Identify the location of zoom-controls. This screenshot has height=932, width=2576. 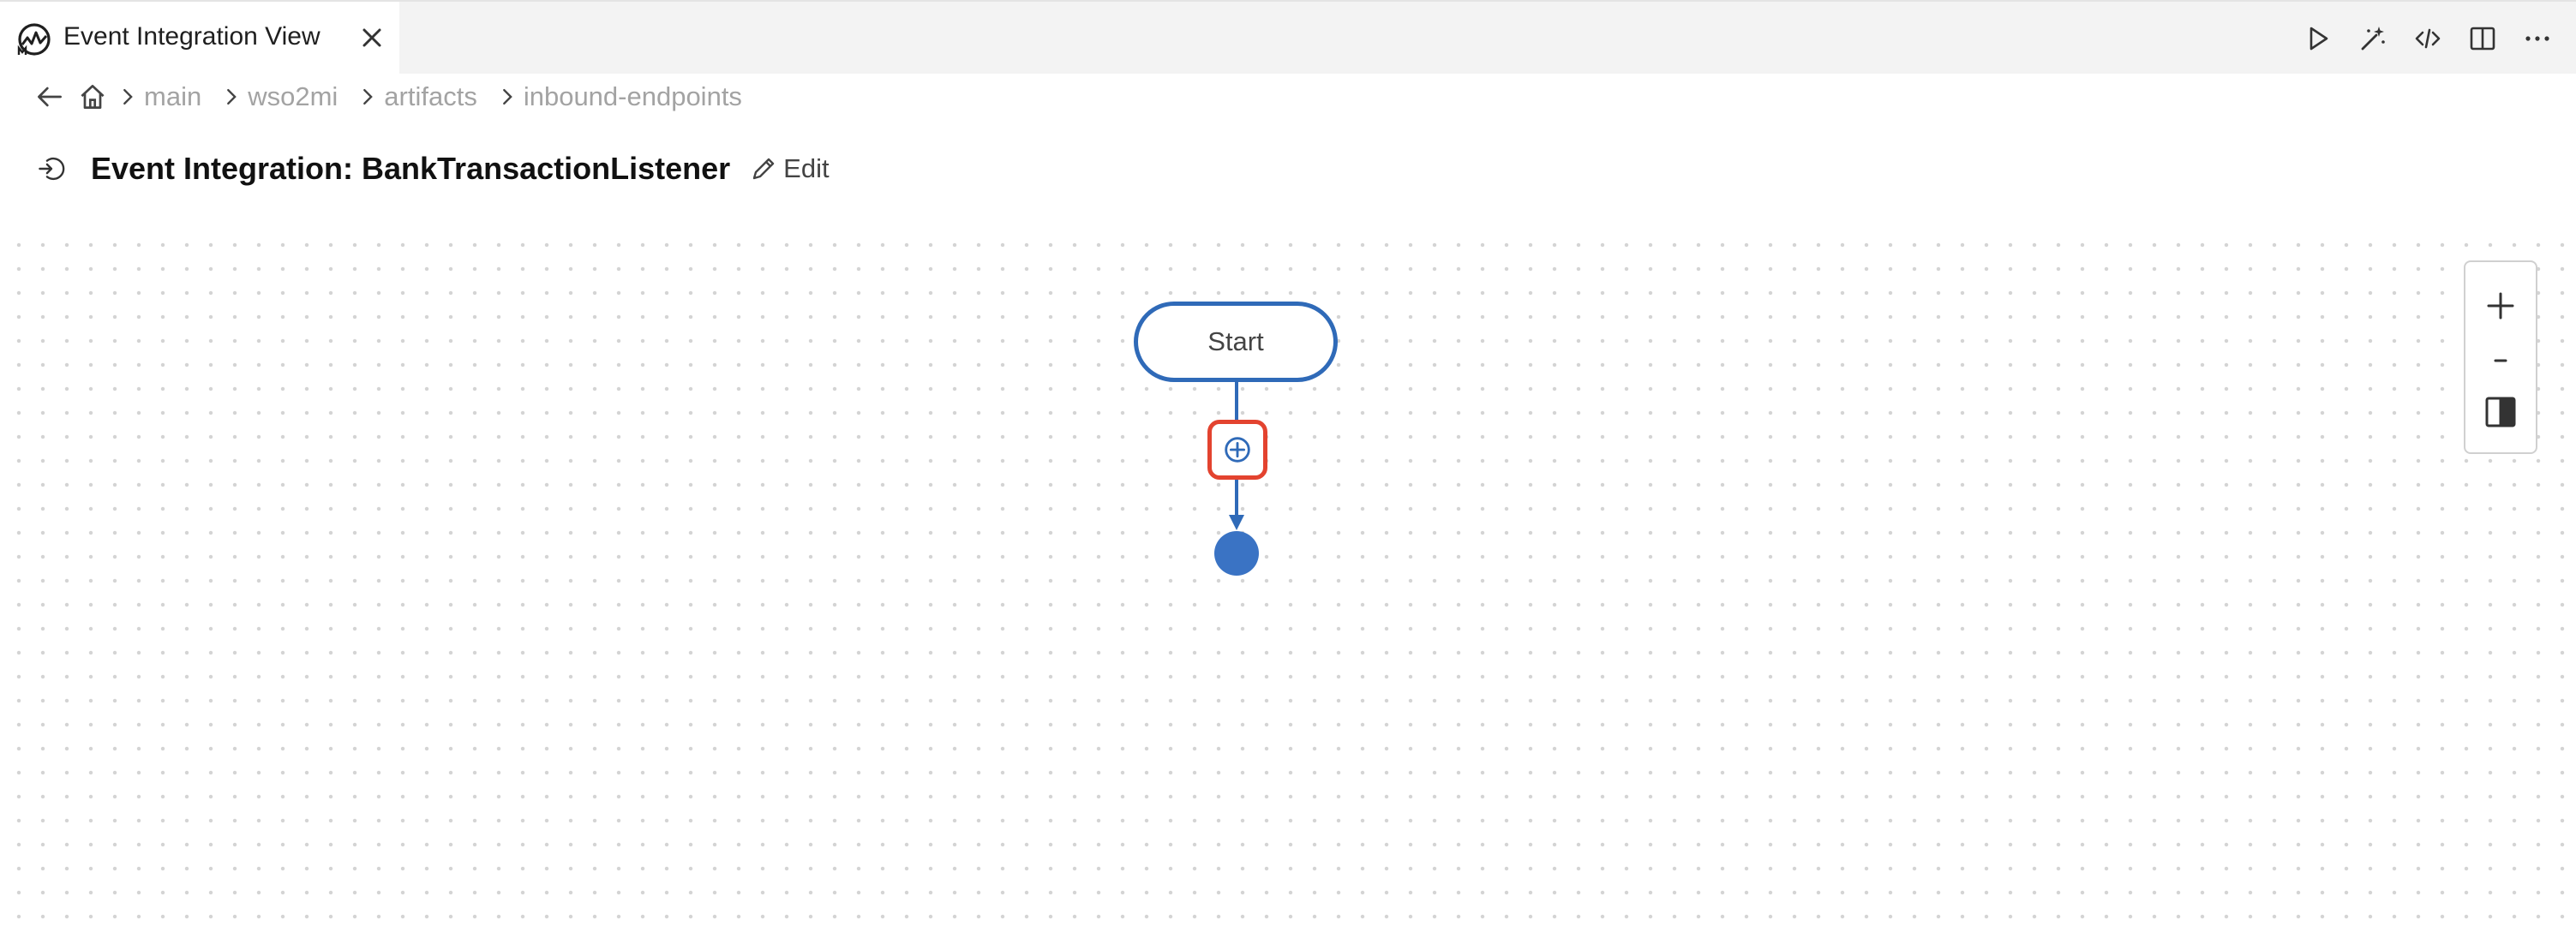
(2500, 357).